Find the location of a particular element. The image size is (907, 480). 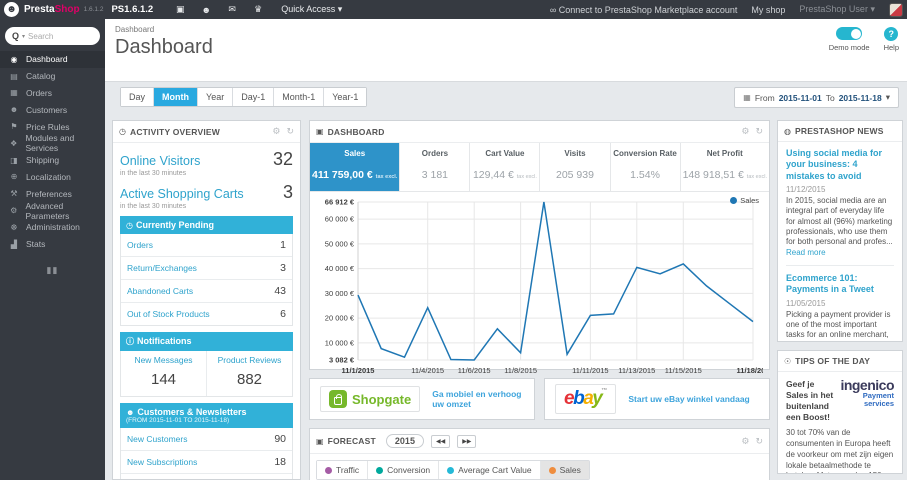

stats-icon: ▟ is located at coordinates (14, 244).